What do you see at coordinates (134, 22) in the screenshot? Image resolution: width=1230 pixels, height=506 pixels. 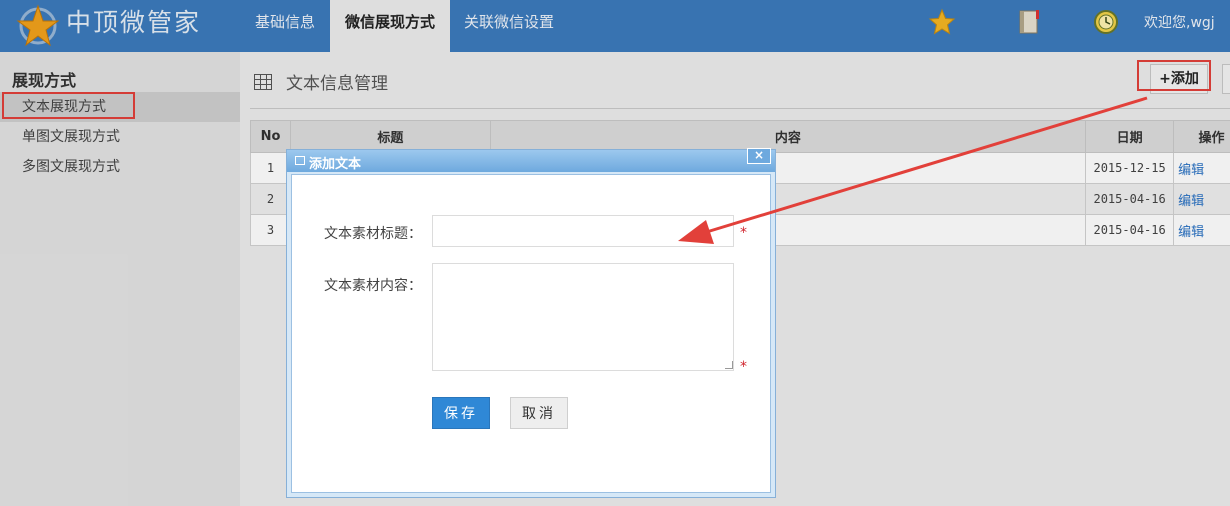 I see `brand-name: 中顶微管家` at bounding box center [134, 22].